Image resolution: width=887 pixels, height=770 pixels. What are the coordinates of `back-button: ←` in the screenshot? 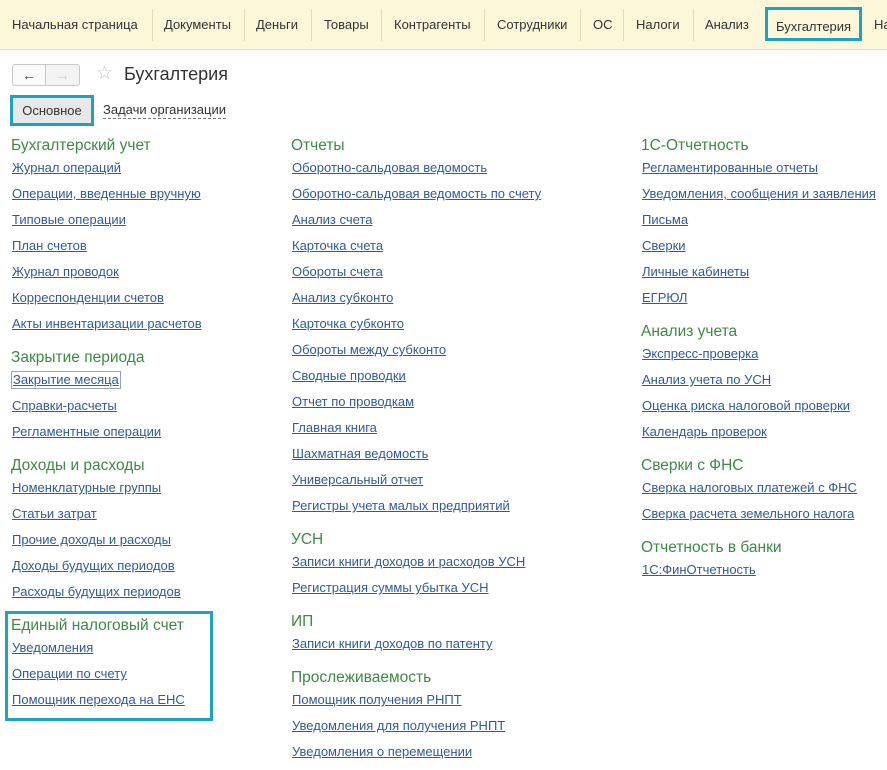 It's located at (29, 75).